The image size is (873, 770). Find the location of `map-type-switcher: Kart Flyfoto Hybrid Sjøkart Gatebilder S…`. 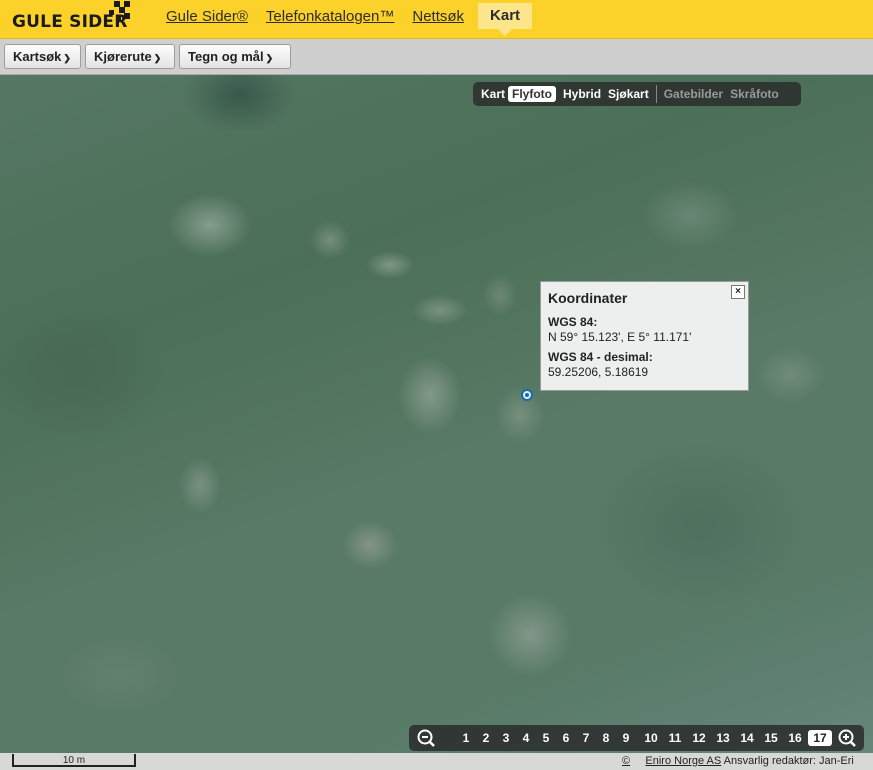

map-type-switcher: Kart Flyfoto Hybrid Sjøkart Gatebilder S… is located at coordinates (637, 94).